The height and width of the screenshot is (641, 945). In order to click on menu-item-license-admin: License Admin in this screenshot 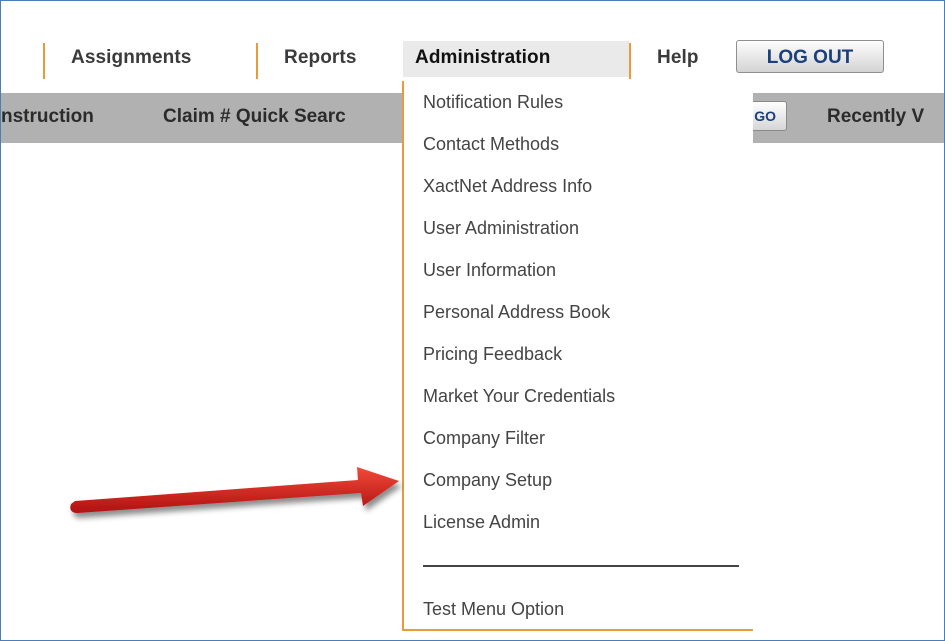, I will do `click(481, 522)`.